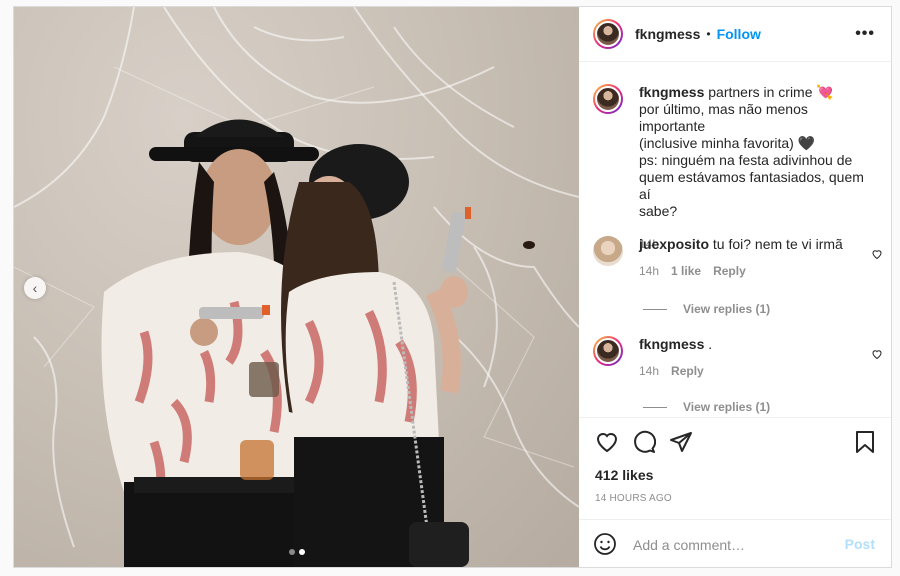 Image resolution: width=900 pixels, height=576 pixels. What do you see at coordinates (608, 99) in the screenshot?
I see `caption-avatar` at bounding box center [608, 99].